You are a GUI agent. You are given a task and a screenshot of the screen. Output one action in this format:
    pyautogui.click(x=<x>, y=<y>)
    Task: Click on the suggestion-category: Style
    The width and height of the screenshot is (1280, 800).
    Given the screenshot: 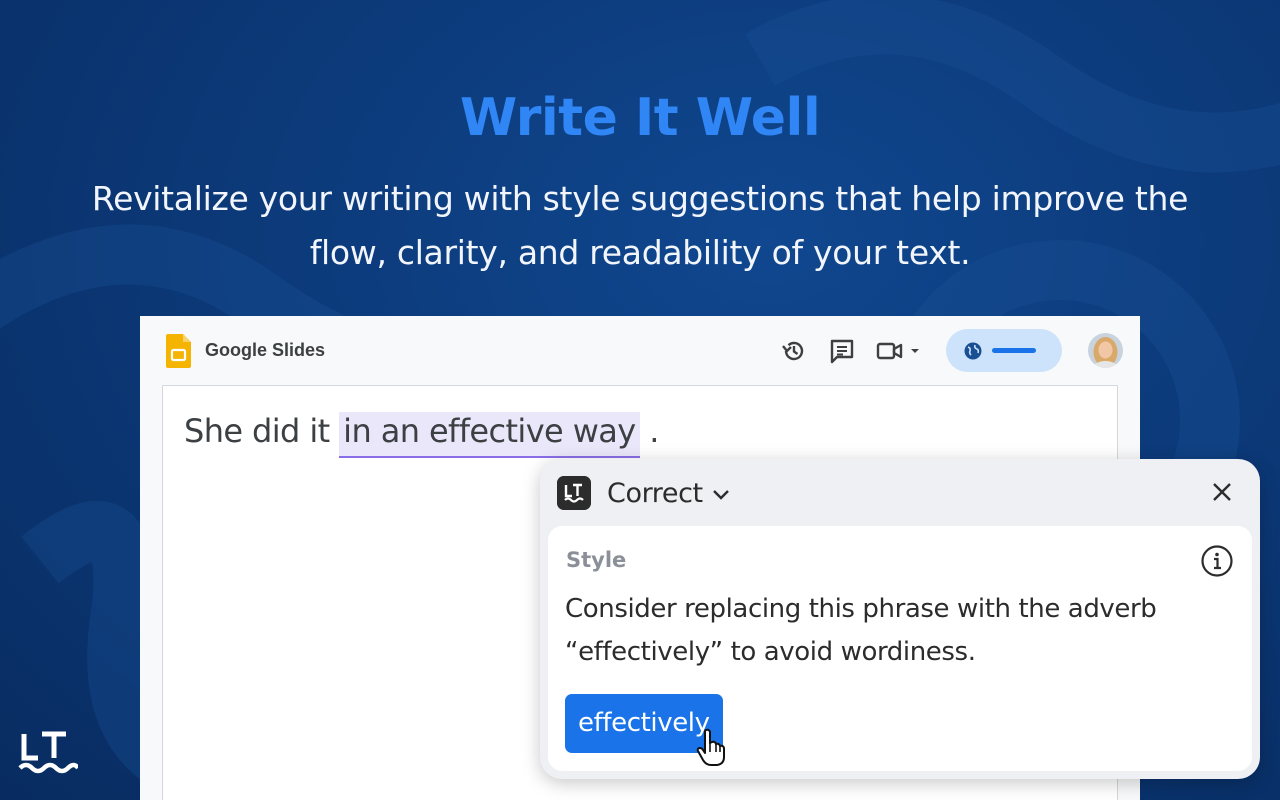 What is the action you would take?
    pyautogui.click(x=596, y=560)
    